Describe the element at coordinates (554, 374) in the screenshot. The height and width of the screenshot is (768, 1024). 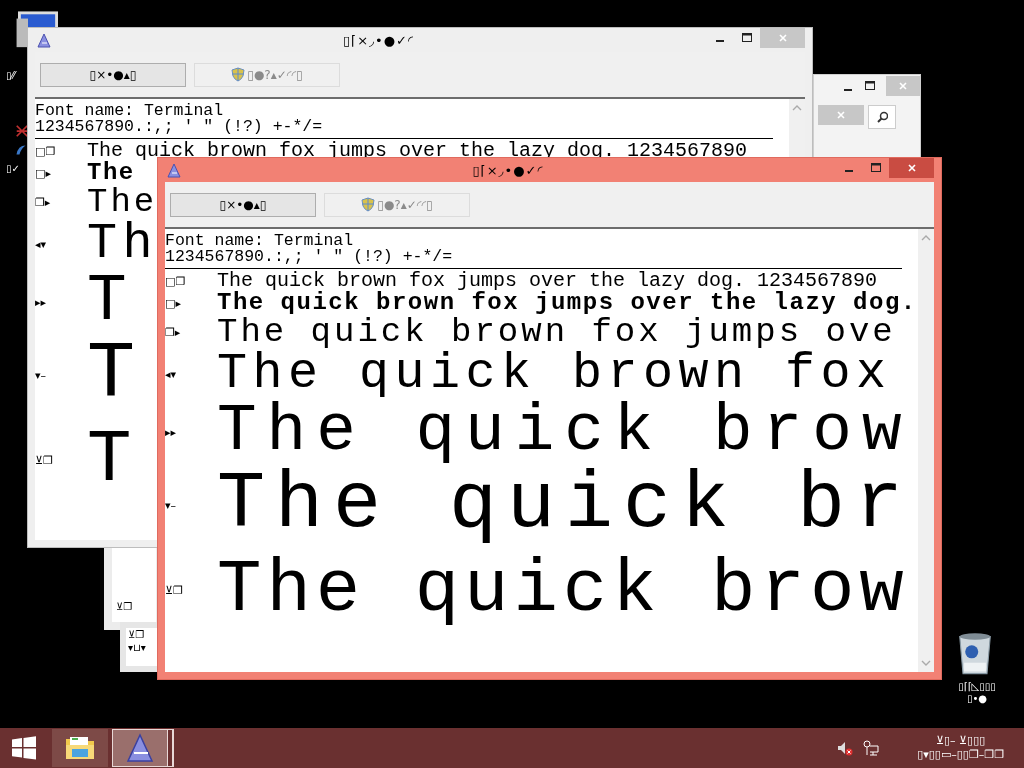
I see `sample-text: The quick brown fox` at that location.